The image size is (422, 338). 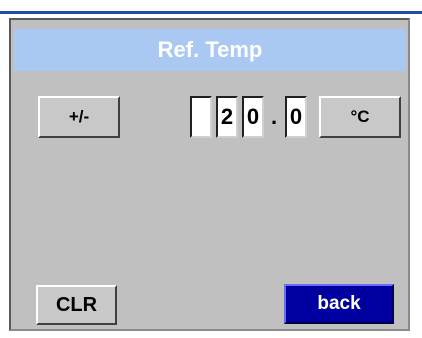 What do you see at coordinates (360, 117) in the screenshot?
I see `unit-button: °C` at bounding box center [360, 117].